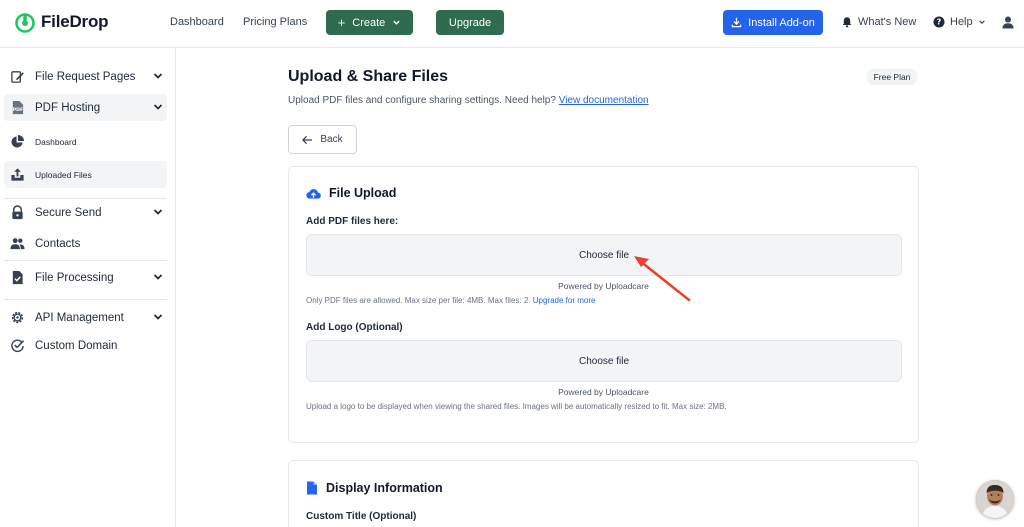  I want to click on whats-new-link: What's New, so click(878, 22).